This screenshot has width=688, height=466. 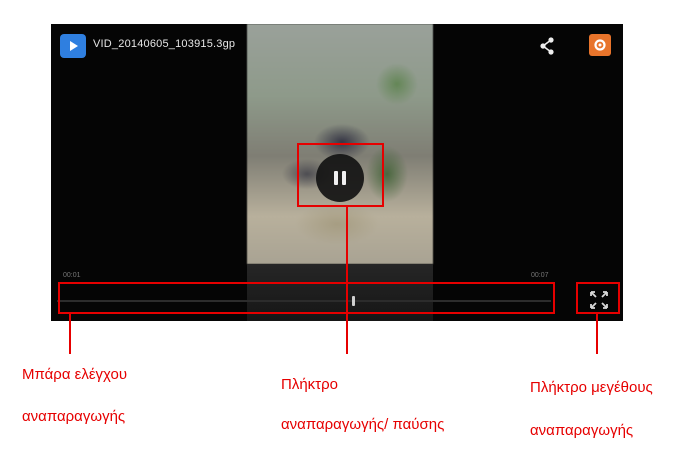 What do you see at coordinates (70, 334) in the screenshot?
I see `control-bar-leader-line` at bounding box center [70, 334].